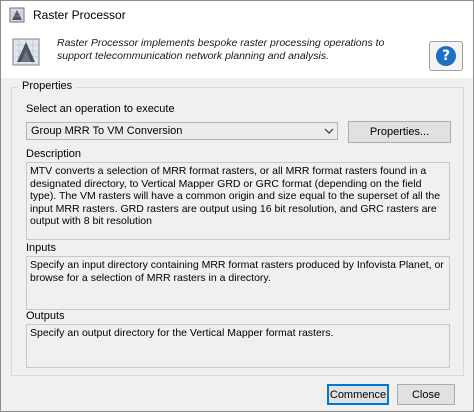 The image size is (474, 412). I want to click on outputs-label: Outputs, so click(45, 316).